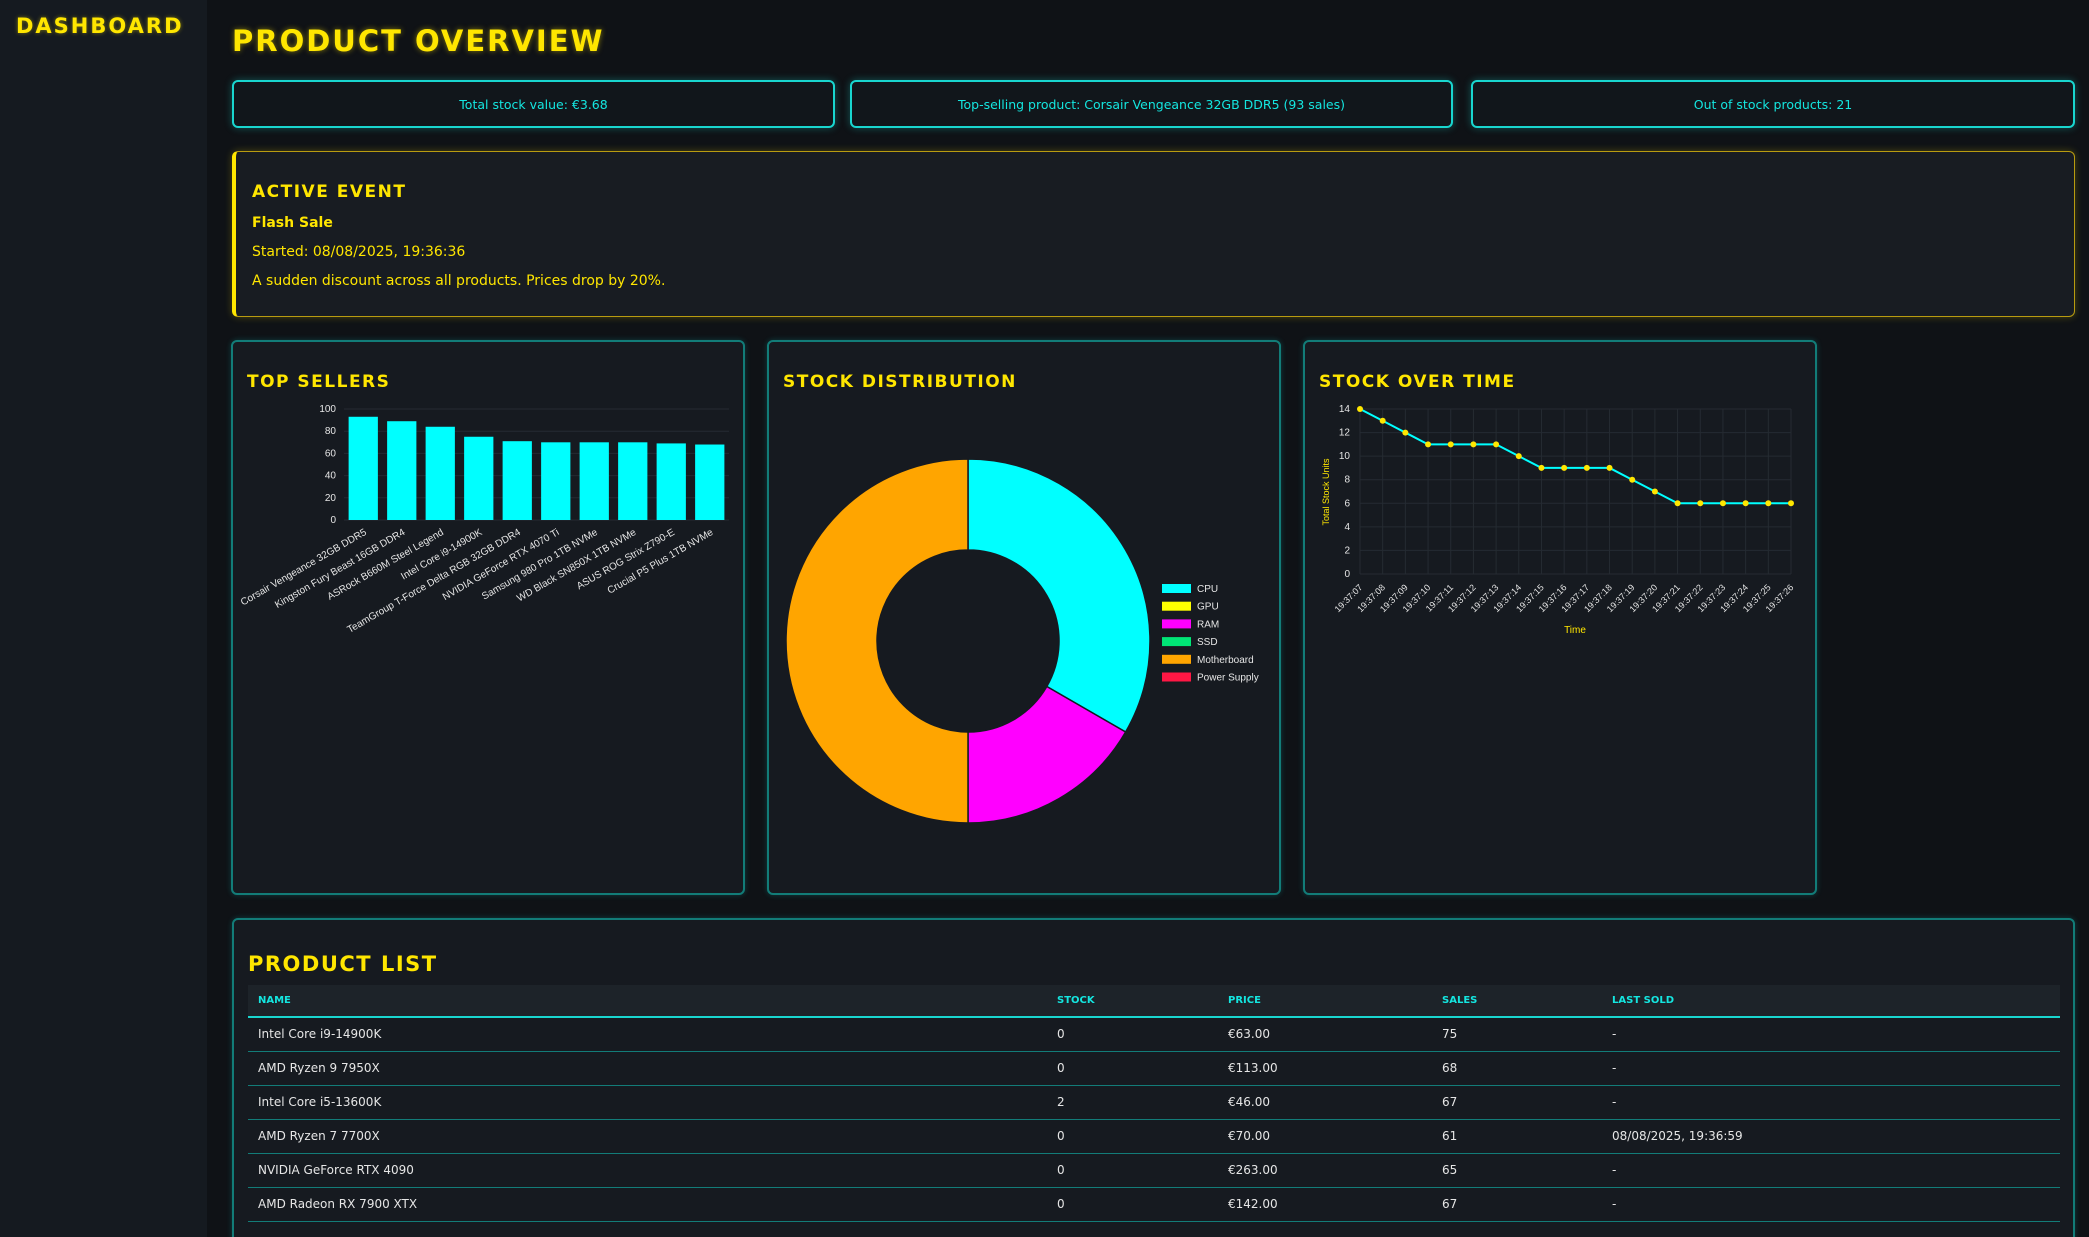  What do you see at coordinates (343, 964) in the screenshot?
I see `product-list-title: PRODUCT LIST` at bounding box center [343, 964].